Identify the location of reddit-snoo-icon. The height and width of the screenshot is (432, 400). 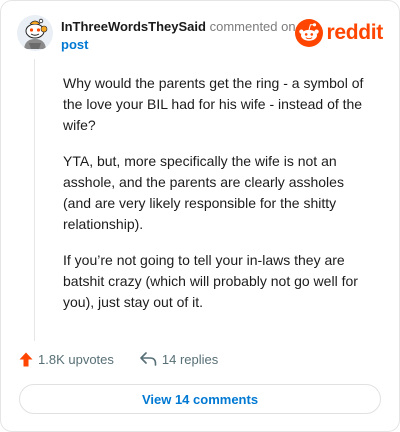
(309, 33).